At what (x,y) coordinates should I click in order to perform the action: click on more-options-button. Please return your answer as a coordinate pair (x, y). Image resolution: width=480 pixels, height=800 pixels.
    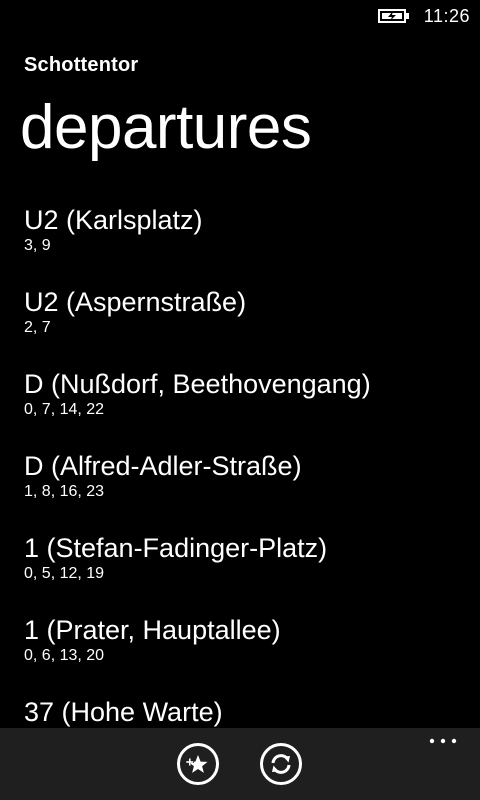
    Looking at the image, I should click on (443, 741).